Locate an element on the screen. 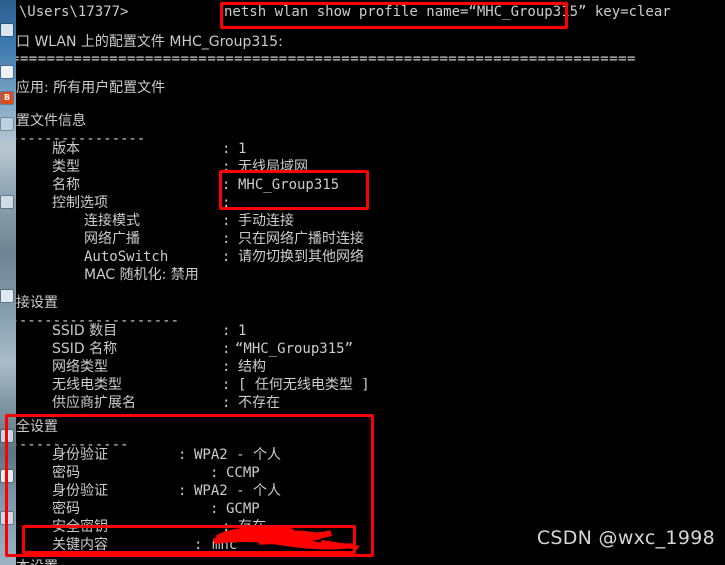  profile-row-autoswitch-value-colon: : is located at coordinates (226, 257).